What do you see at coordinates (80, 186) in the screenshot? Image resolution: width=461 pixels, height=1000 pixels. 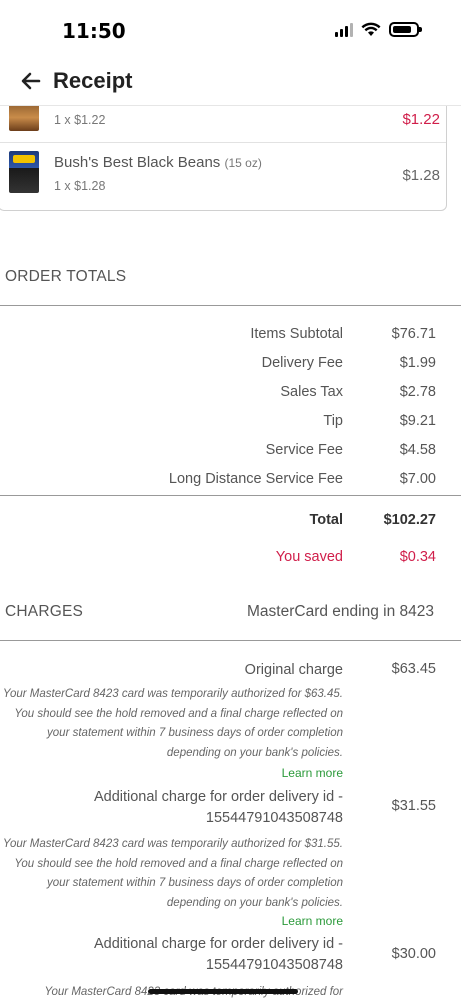 I see `item-qty-price: 1 x $1.28` at bounding box center [80, 186].